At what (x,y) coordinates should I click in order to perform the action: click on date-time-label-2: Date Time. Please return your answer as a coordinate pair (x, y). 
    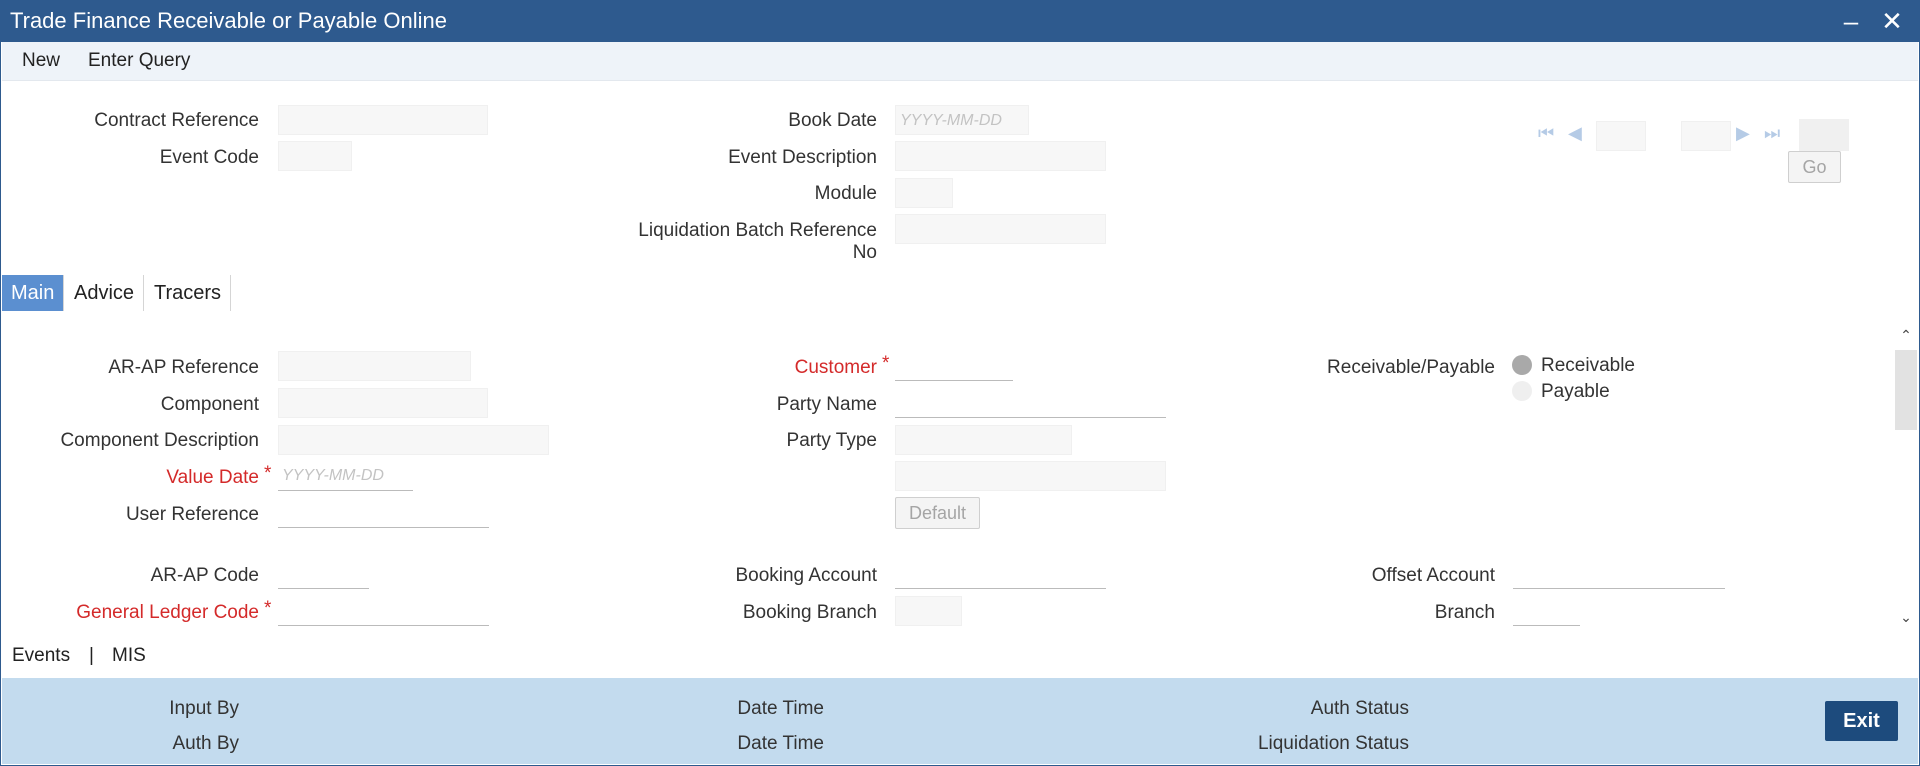
    Looking at the image, I should click on (780, 743).